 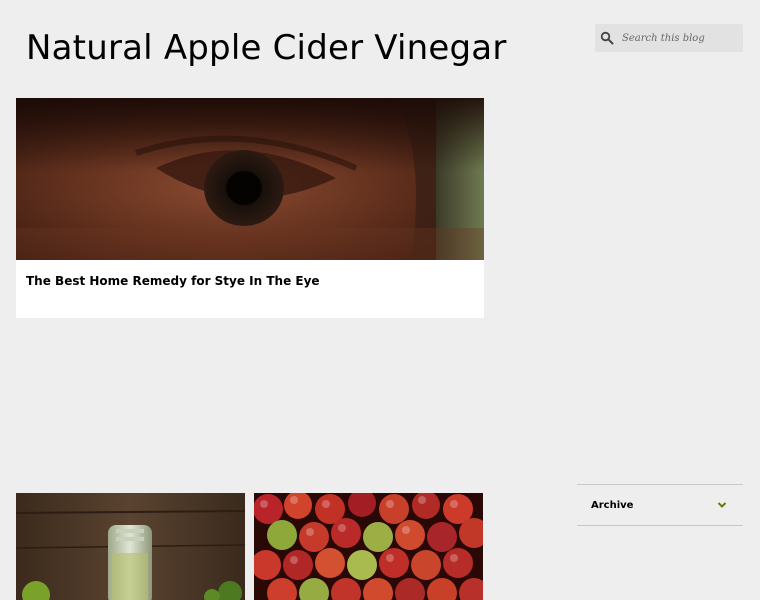 I want to click on search-input, so click(x=677, y=38).